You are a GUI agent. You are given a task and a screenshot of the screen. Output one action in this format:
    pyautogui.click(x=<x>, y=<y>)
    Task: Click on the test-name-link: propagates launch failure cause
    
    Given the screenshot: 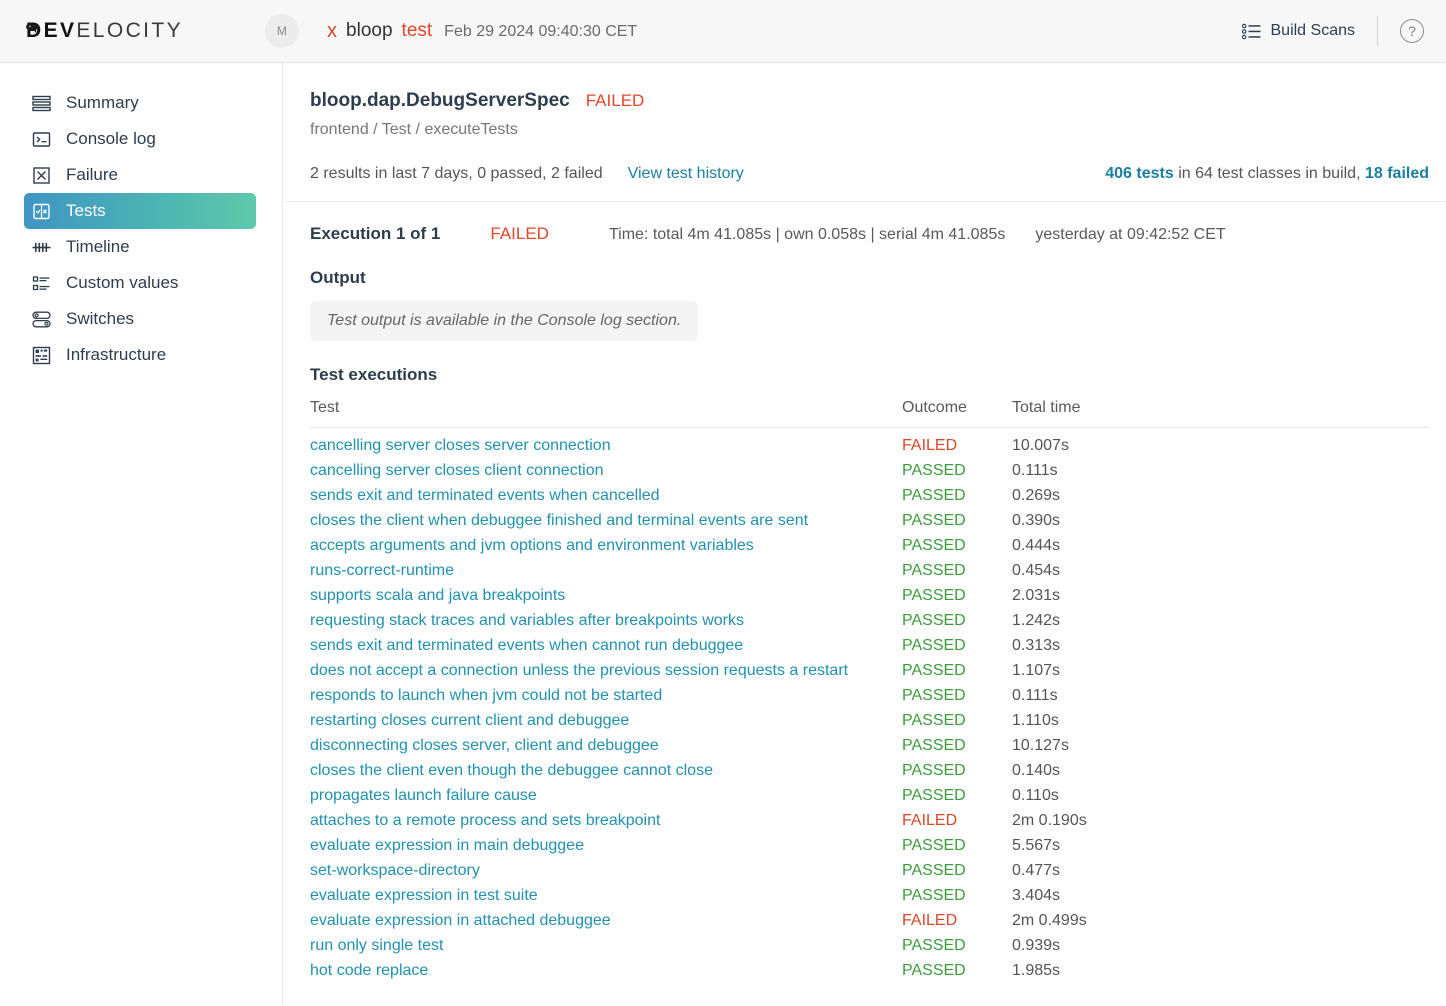 What is the action you would take?
    pyautogui.click(x=606, y=796)
    